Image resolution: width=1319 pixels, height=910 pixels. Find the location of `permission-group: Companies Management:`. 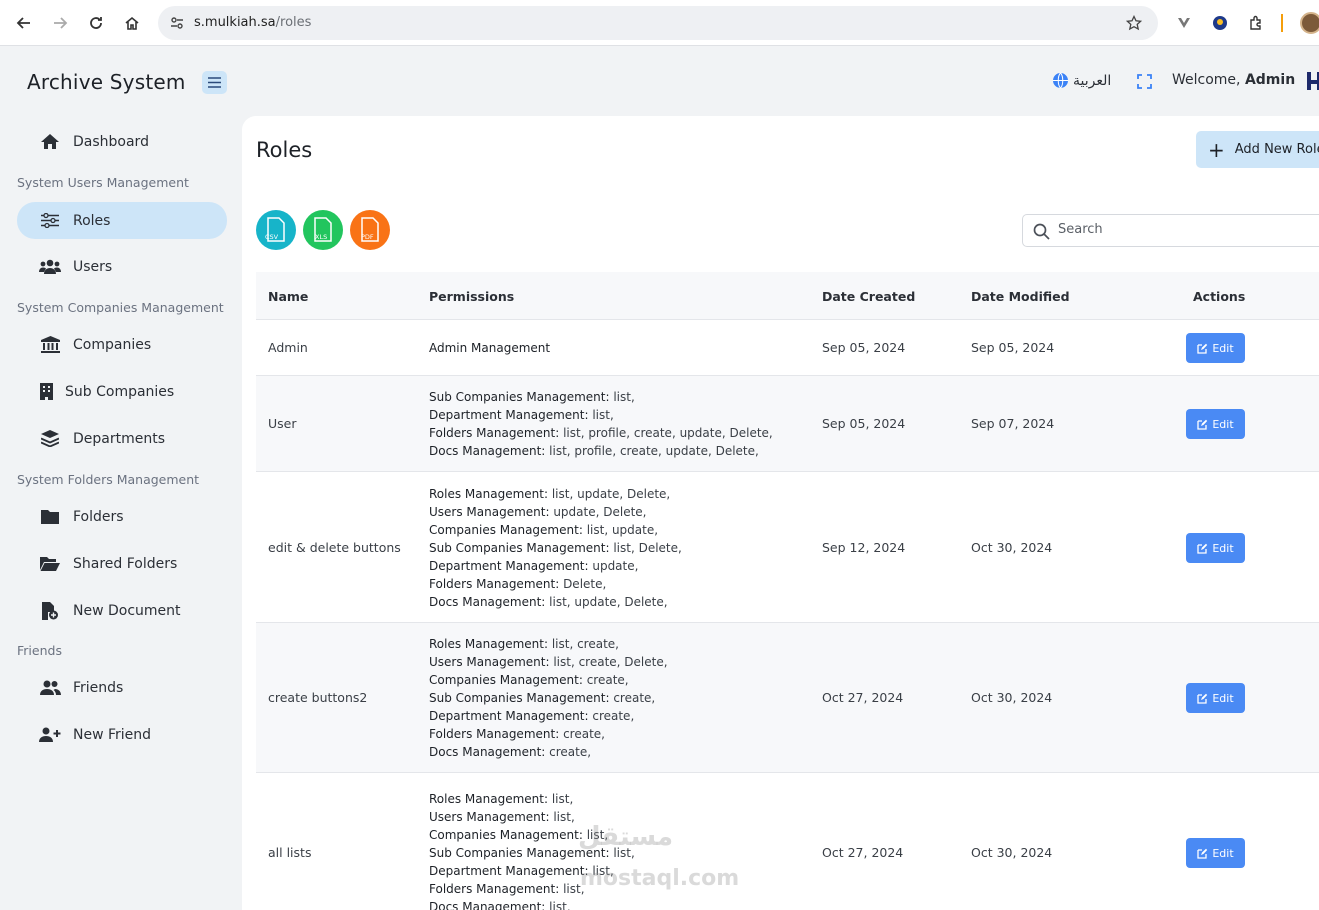

permission-group: Companies Management: is located at coordinates (506, 835).